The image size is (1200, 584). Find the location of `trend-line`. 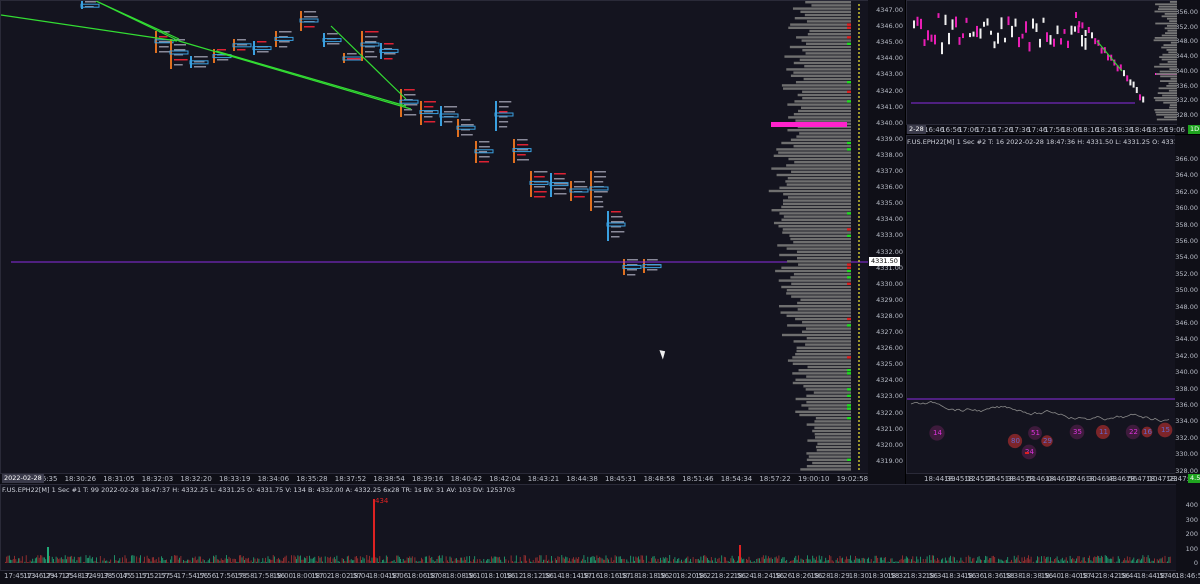

trend-line is located at coordinates (311, 78).